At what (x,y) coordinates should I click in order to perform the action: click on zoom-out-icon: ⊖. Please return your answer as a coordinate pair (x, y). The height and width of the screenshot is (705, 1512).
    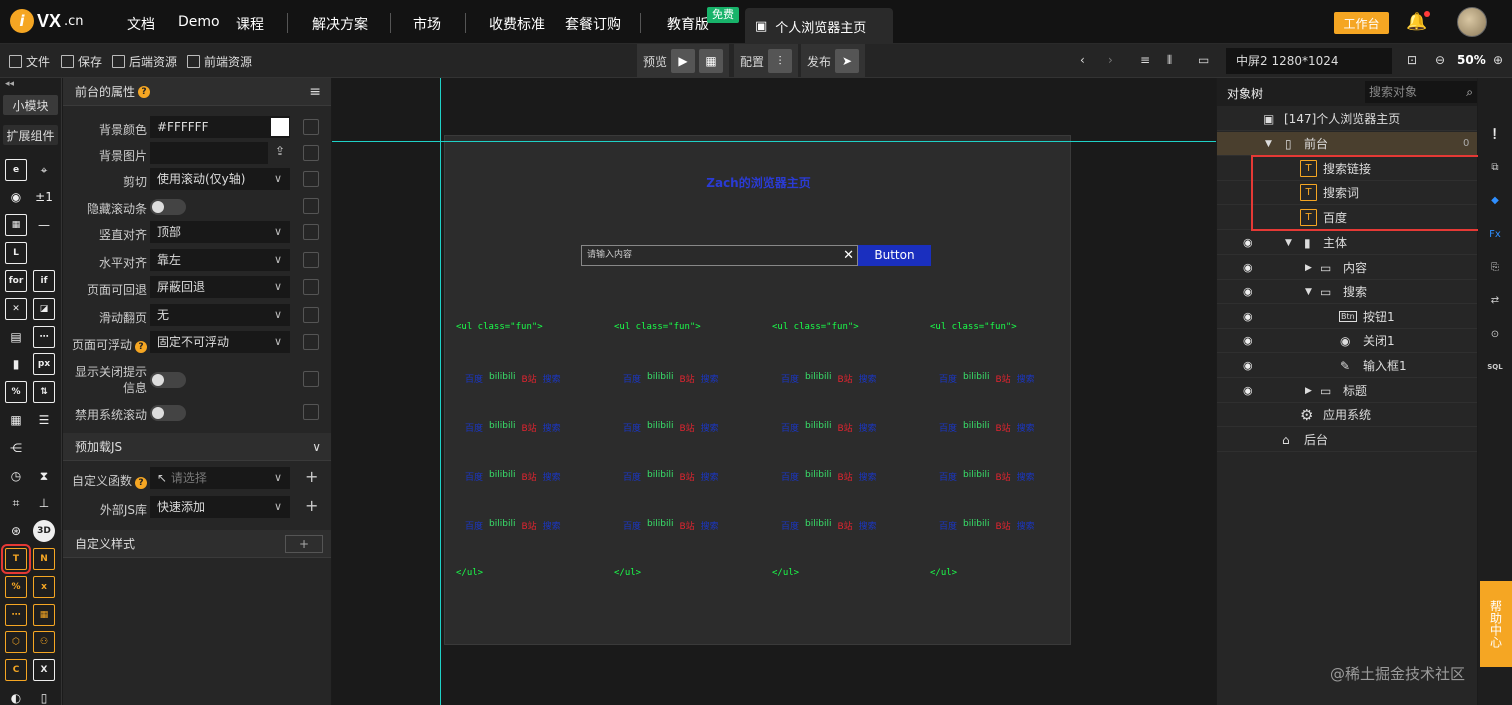
    Looking at the image, I should click on (1440, 60).